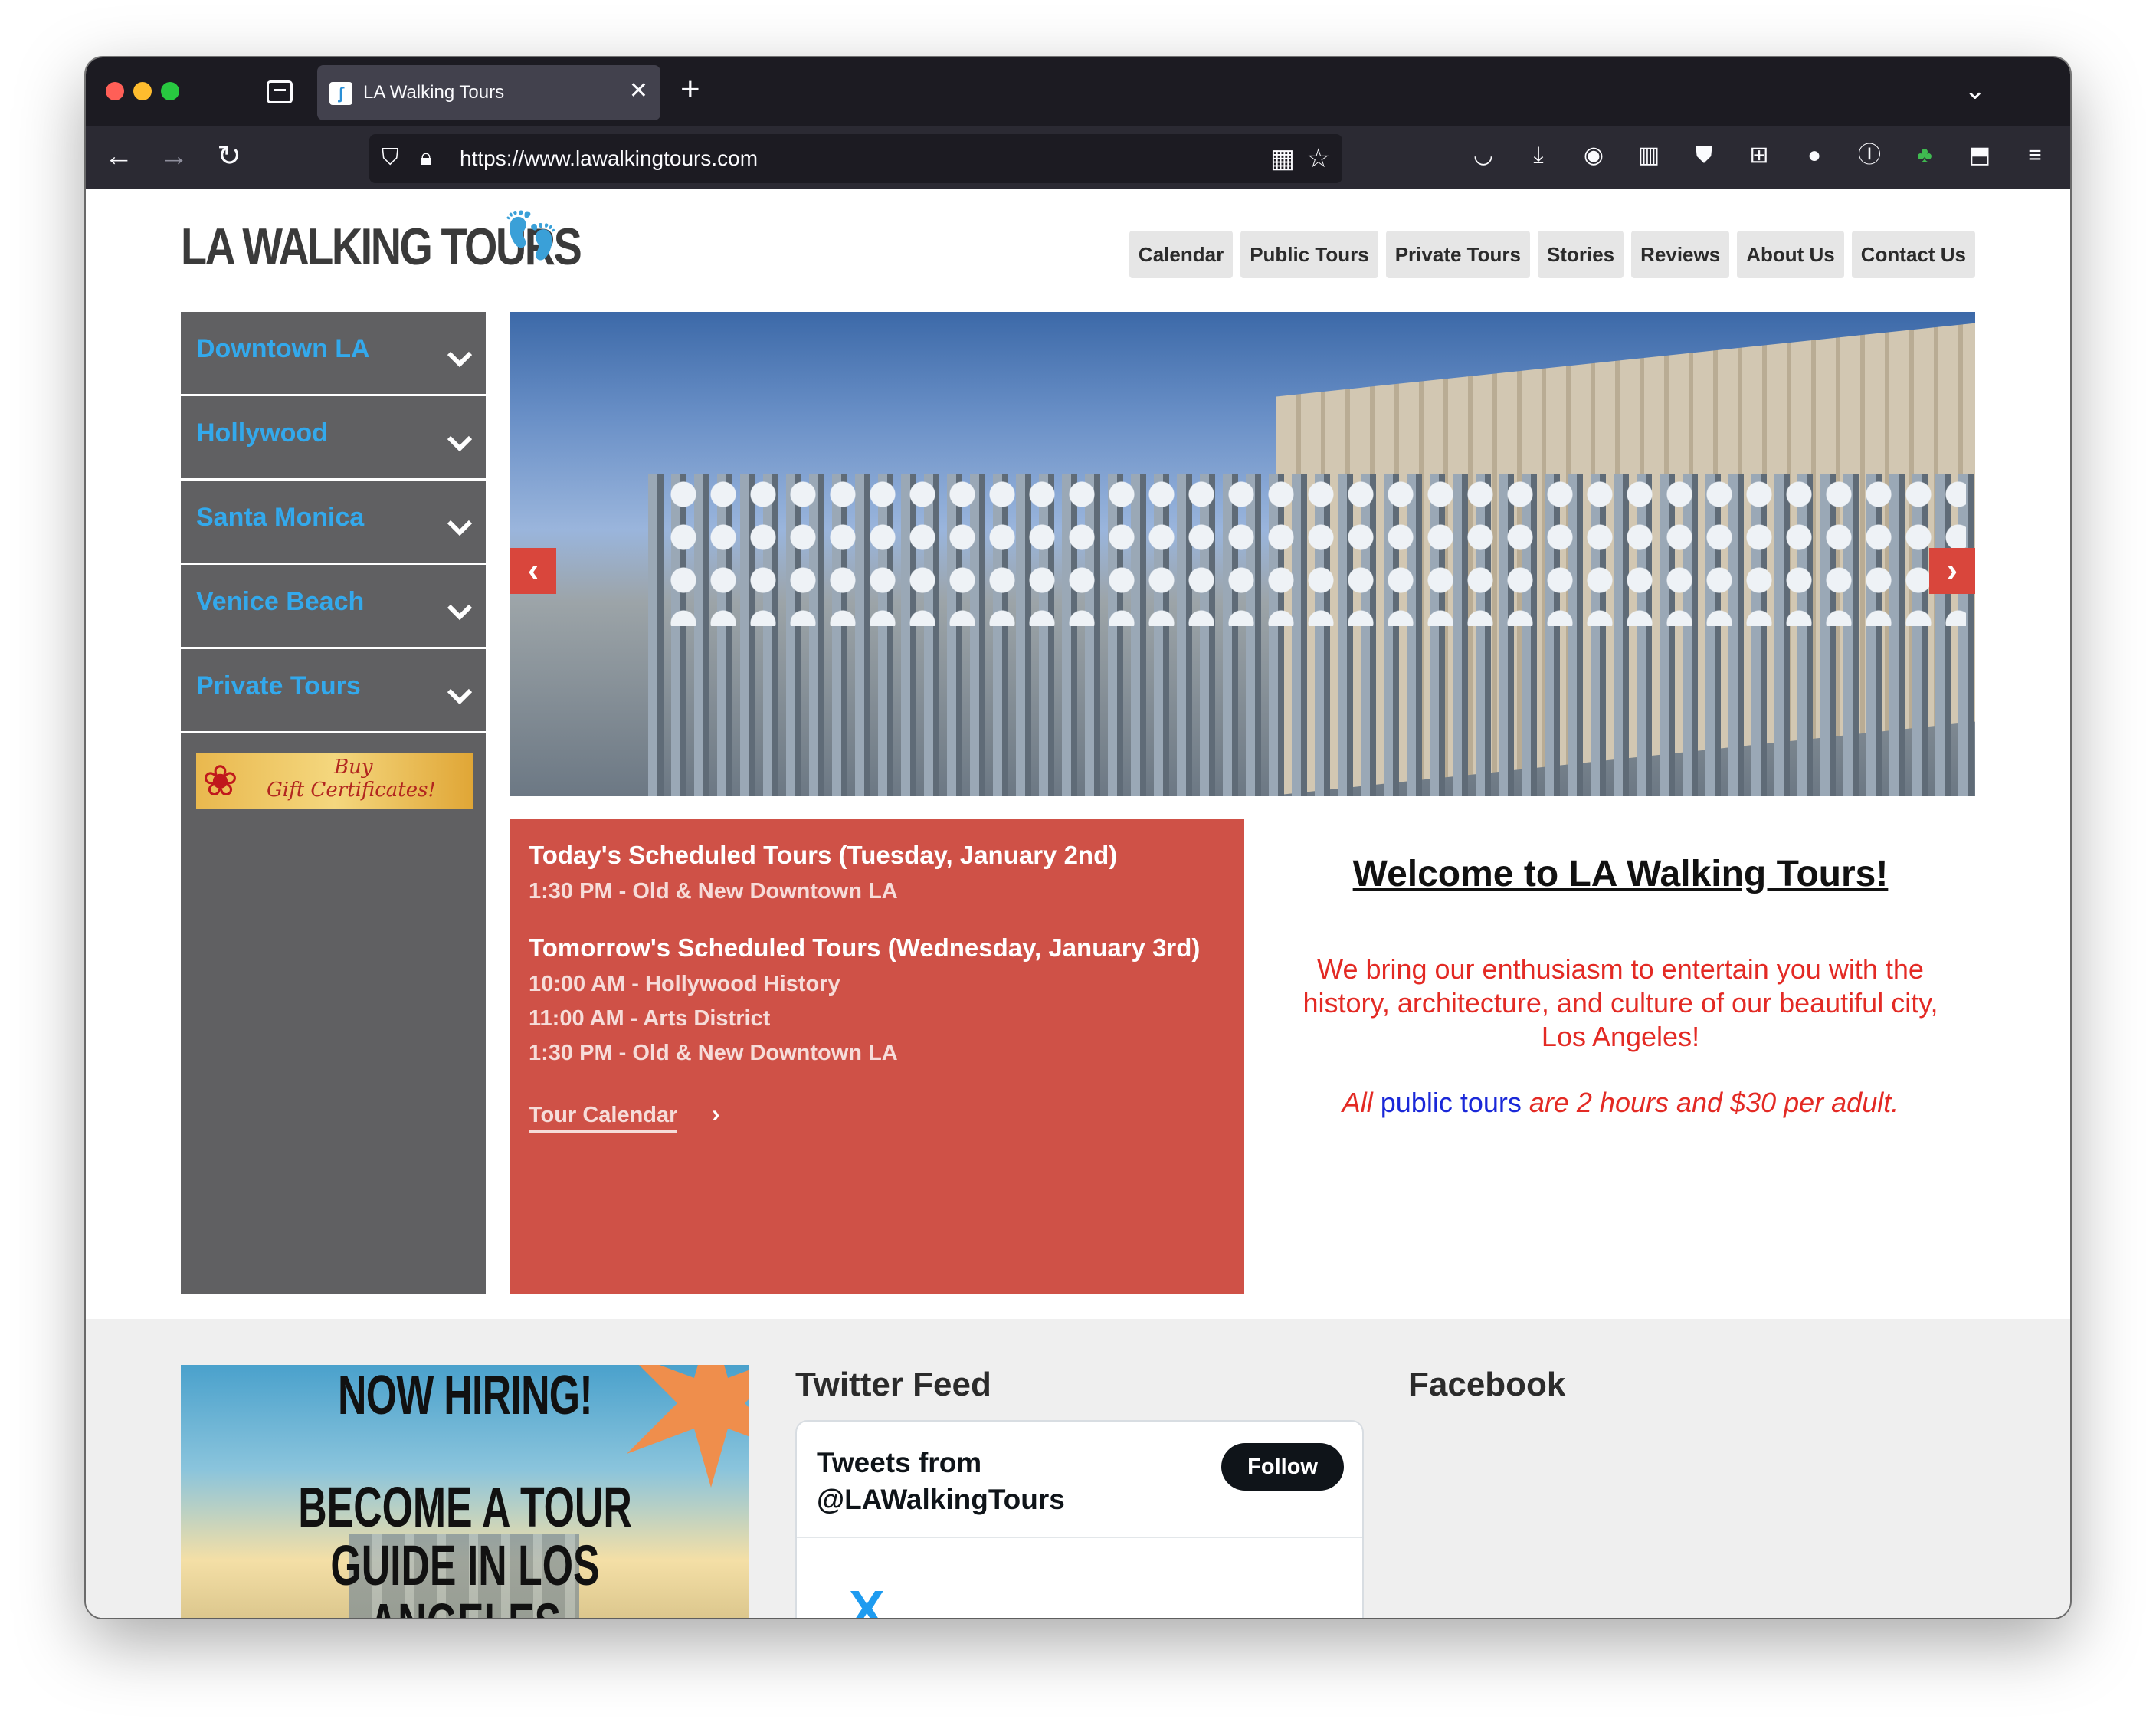  I want to click on zoom-window-button, so click(170, 91).